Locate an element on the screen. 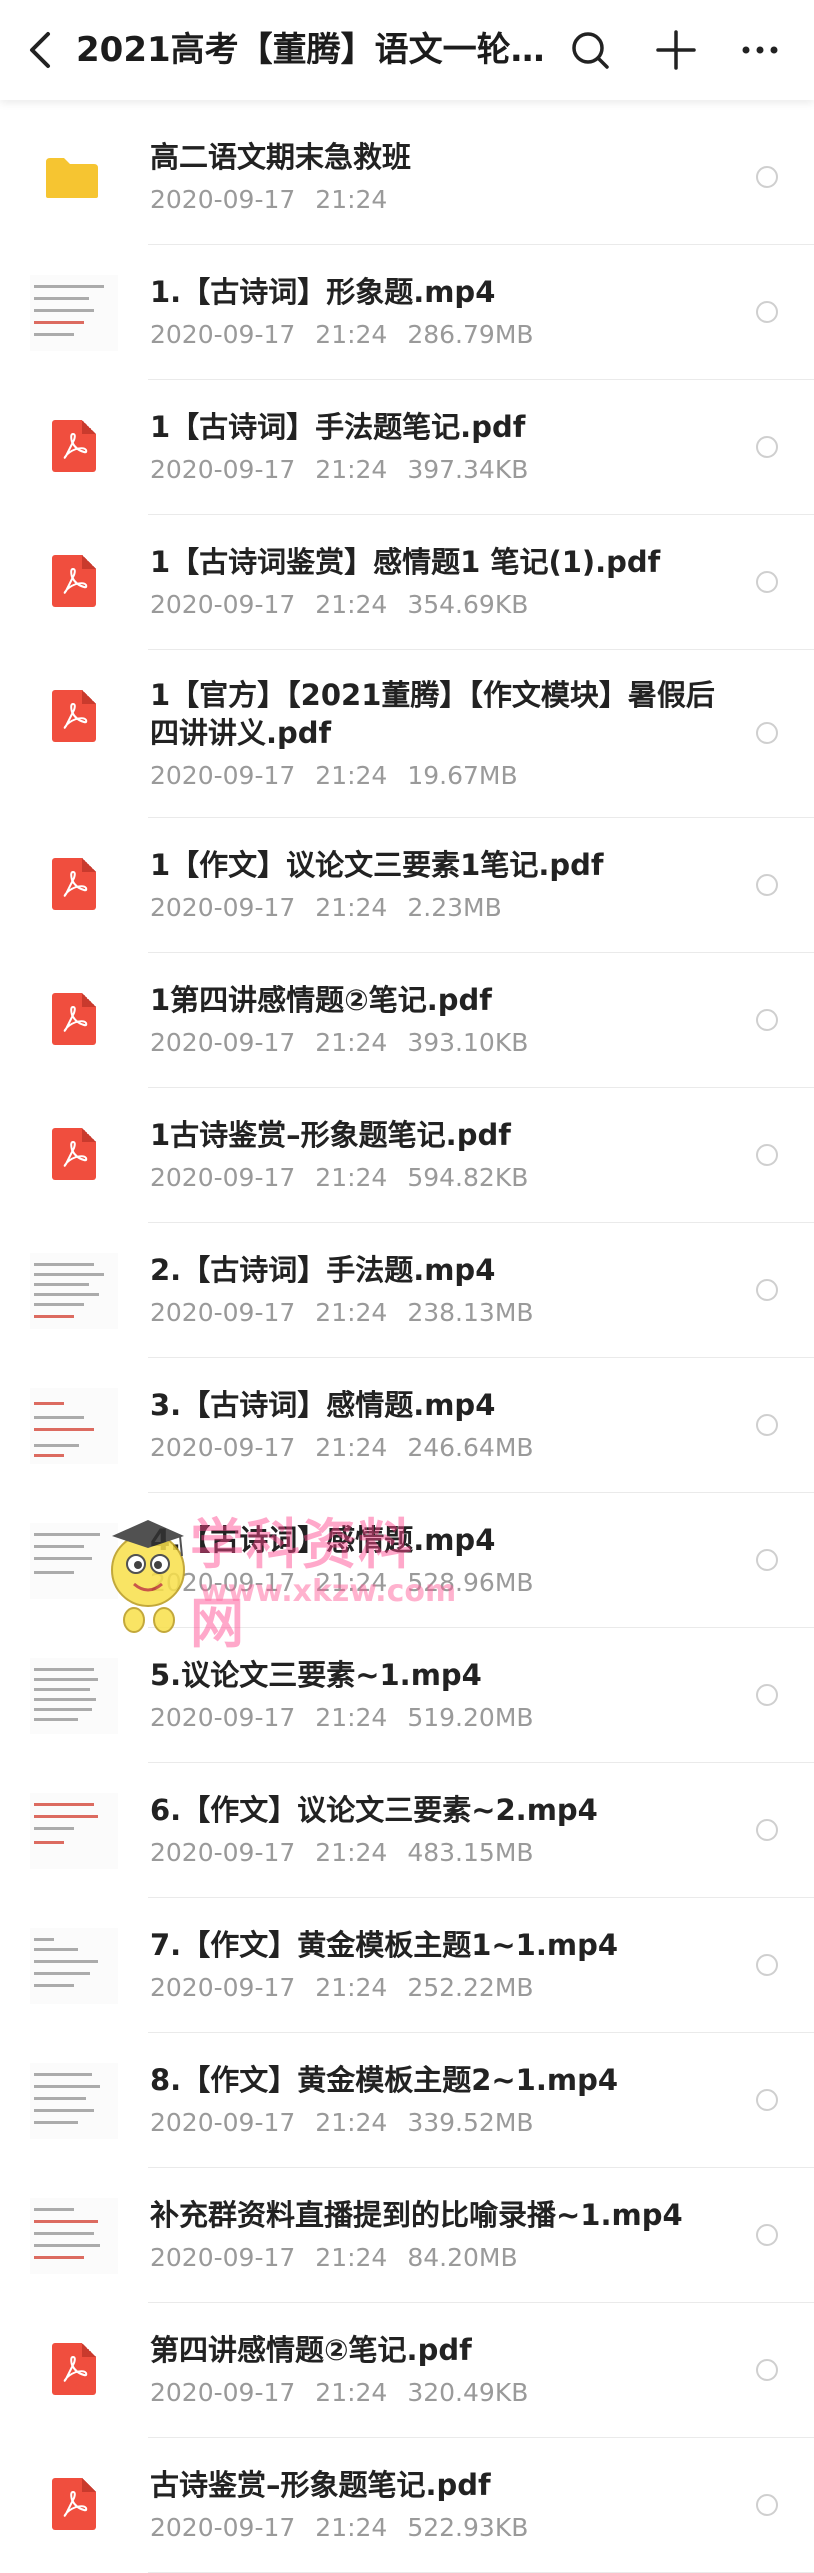  plus-icon is located at coordinates (676, 50).